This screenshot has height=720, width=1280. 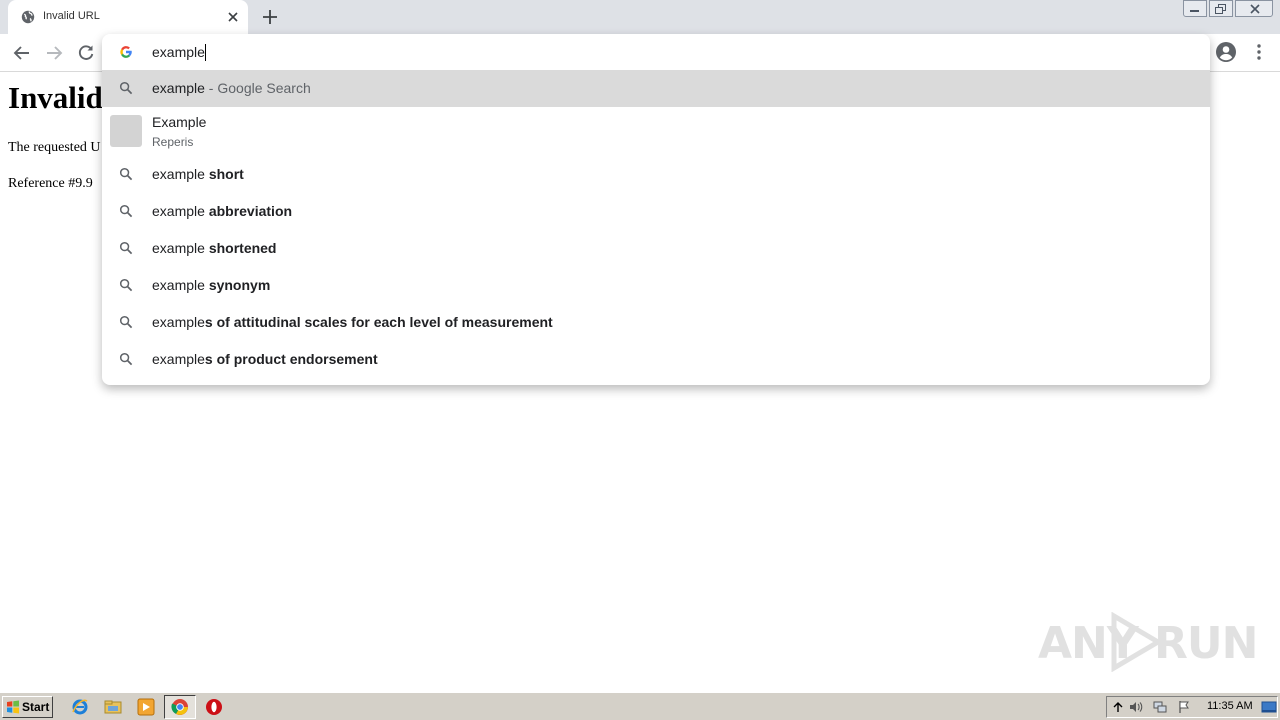 What do you see at coordinates (656, 248) in the screenshot?
I see `suggestion-search: example shortened` at bounding box center [656, 248].